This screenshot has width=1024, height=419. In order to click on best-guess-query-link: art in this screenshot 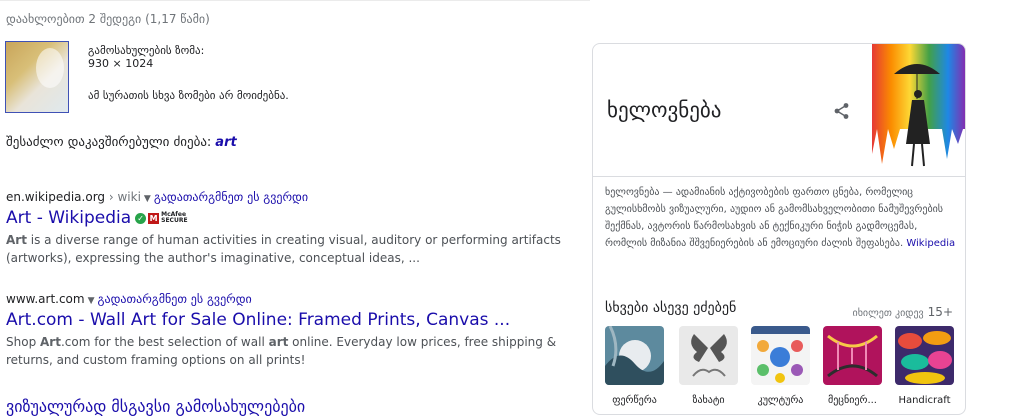, I will do `click(225, 142)`.